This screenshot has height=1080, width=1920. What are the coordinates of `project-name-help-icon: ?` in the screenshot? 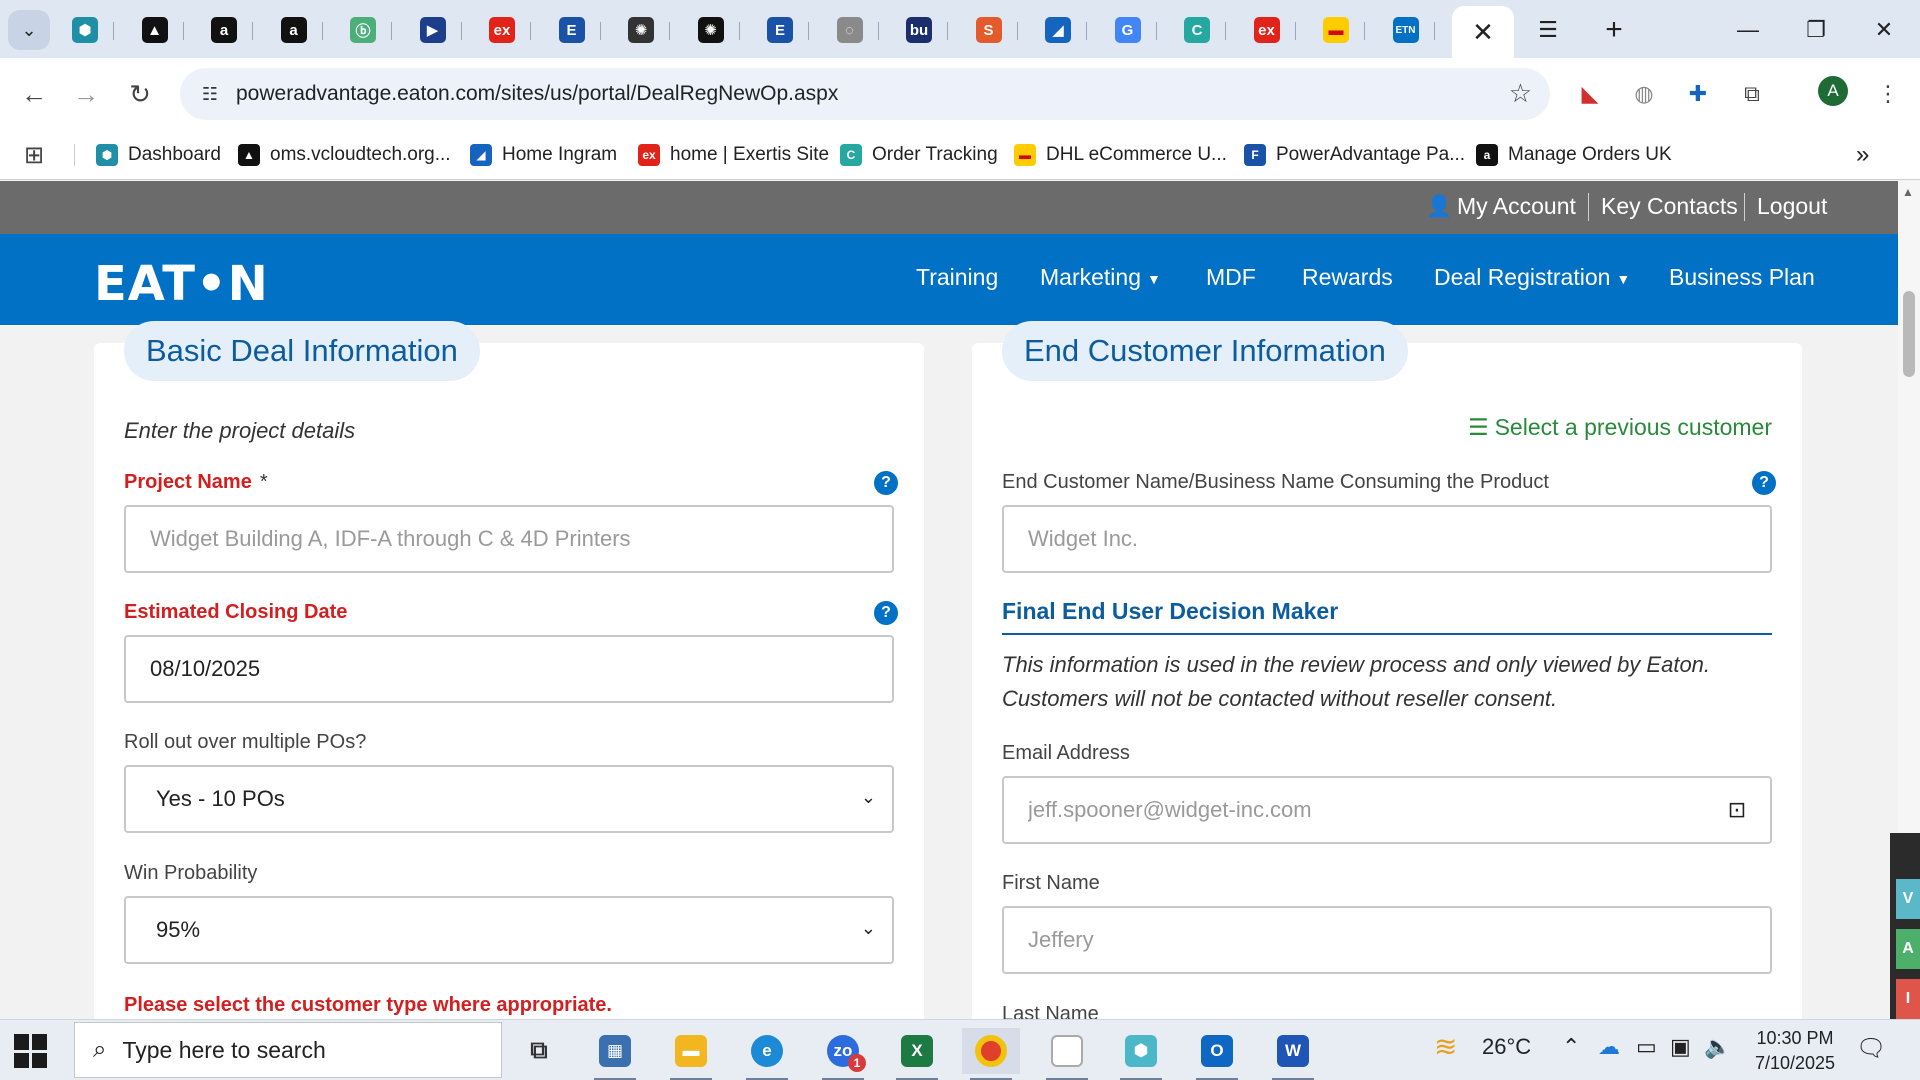 It's located at (886, 483).